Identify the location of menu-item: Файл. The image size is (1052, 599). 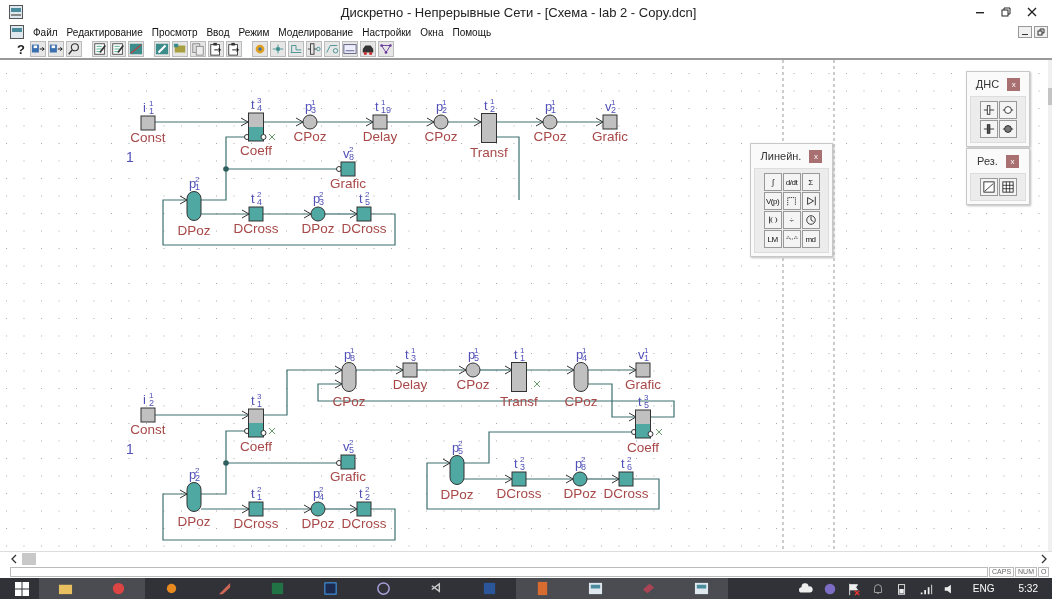
(45, 32).